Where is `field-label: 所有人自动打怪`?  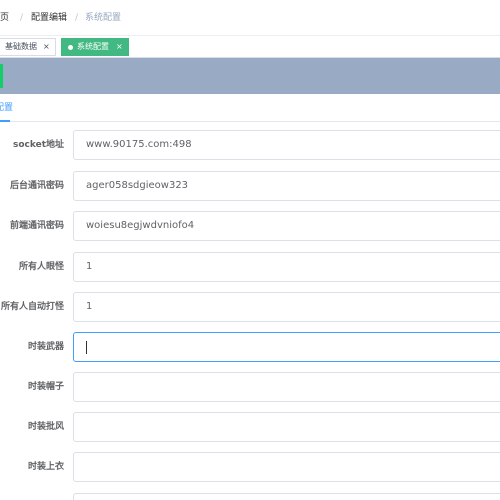 field-label: 所有人自动打怪 is located at coordinates (32, 307).